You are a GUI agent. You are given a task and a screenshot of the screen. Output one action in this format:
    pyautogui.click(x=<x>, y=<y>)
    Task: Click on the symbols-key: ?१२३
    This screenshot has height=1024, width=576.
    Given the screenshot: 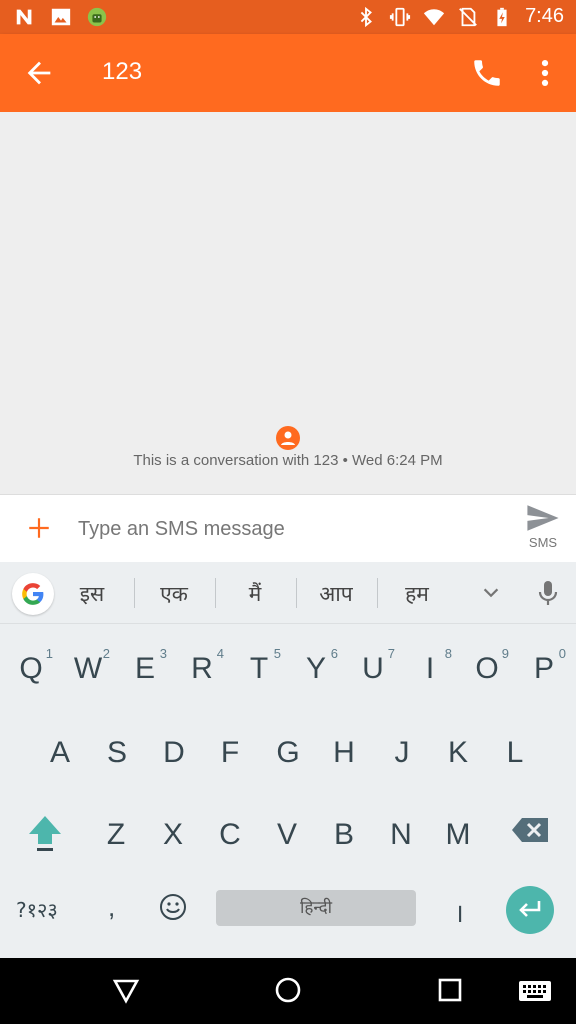 What is the action you would take?
    pyautogui.click(x=37, y=909)
    